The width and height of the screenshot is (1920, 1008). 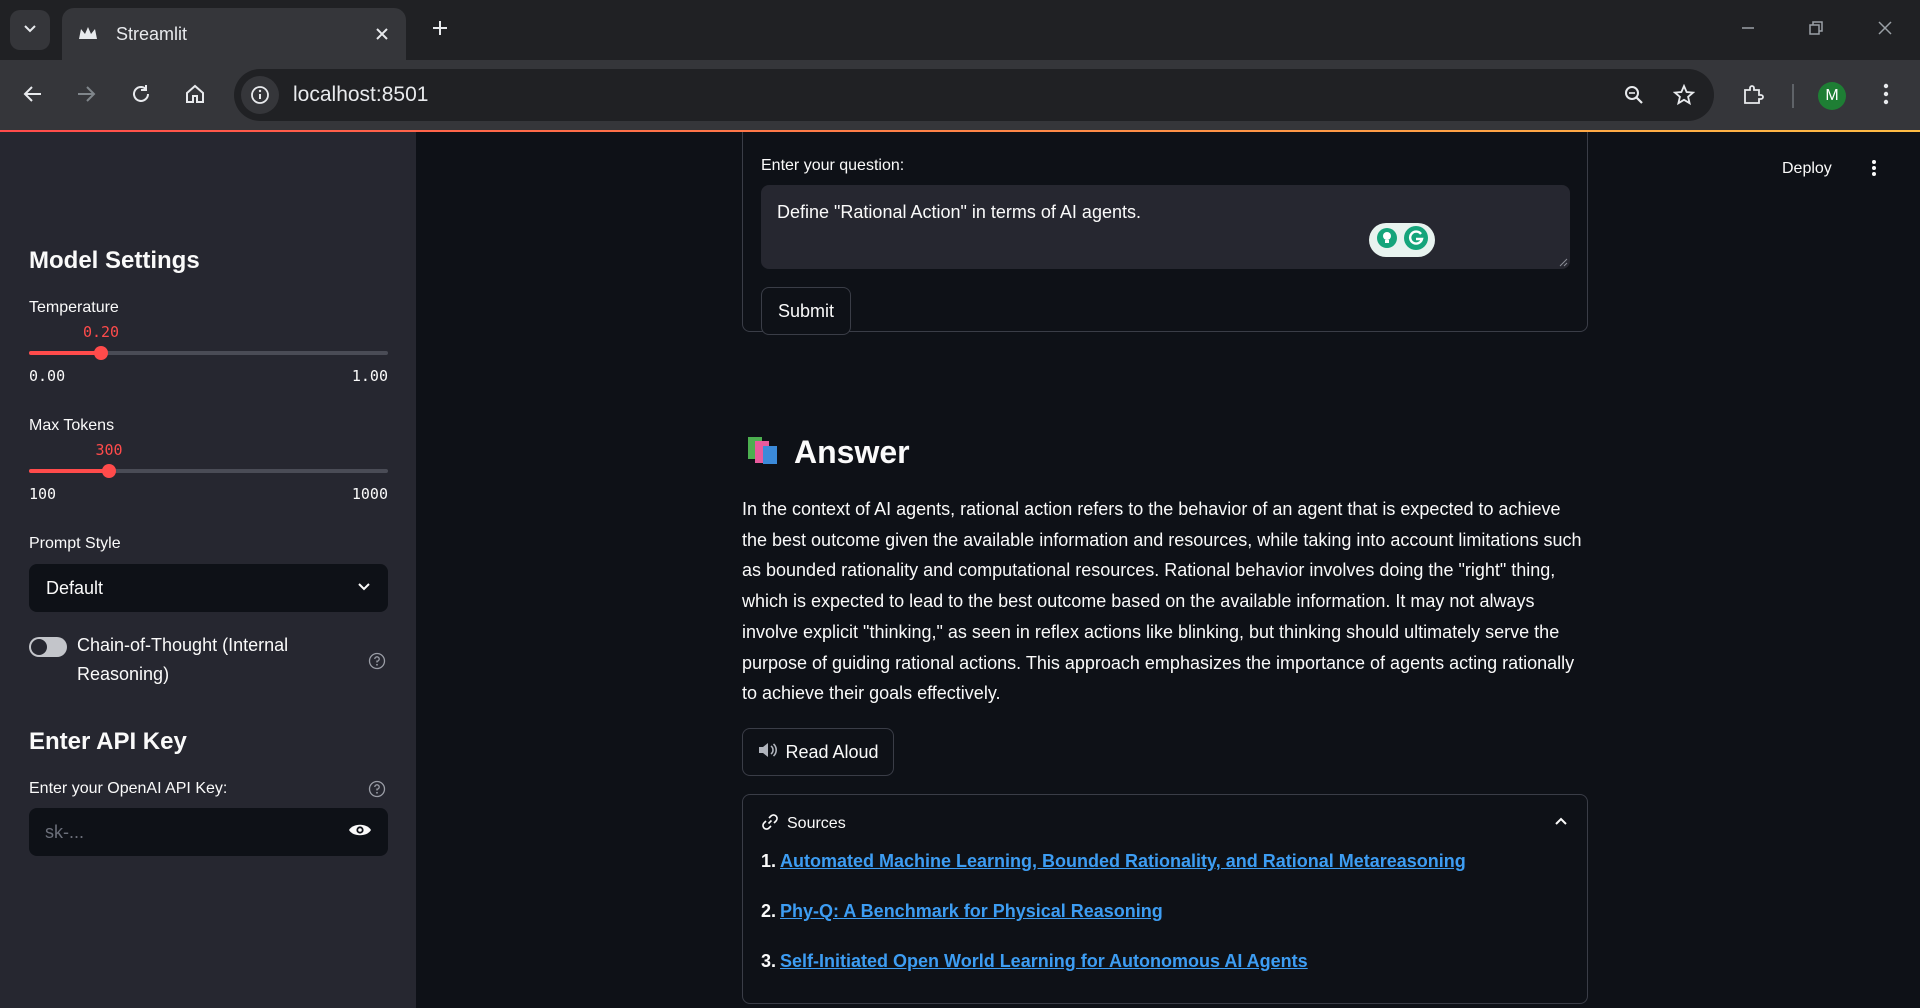 I want to click on slider-value: 0.20, so click(x=101, y=332).